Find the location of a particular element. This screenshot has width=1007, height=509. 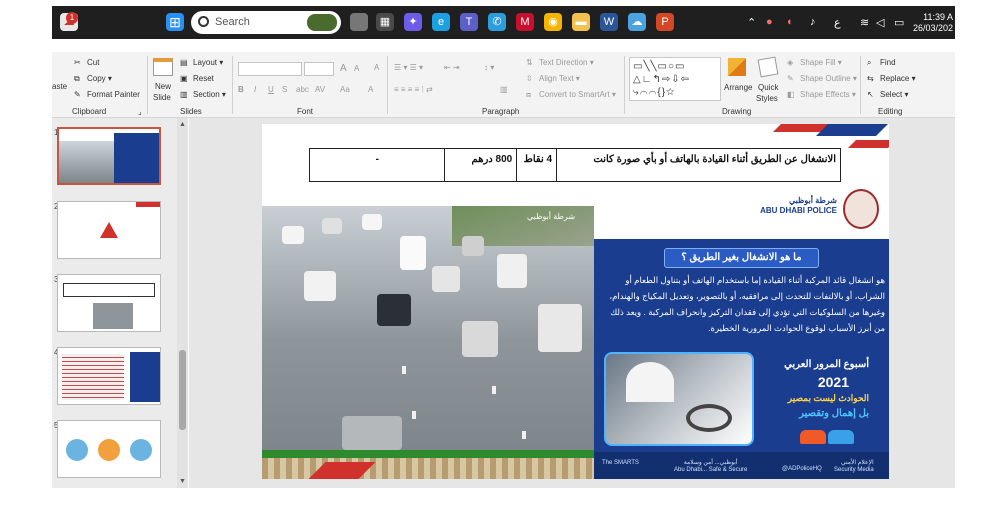

cut-button: ✂ Cut is located at coordinates (86, 63).